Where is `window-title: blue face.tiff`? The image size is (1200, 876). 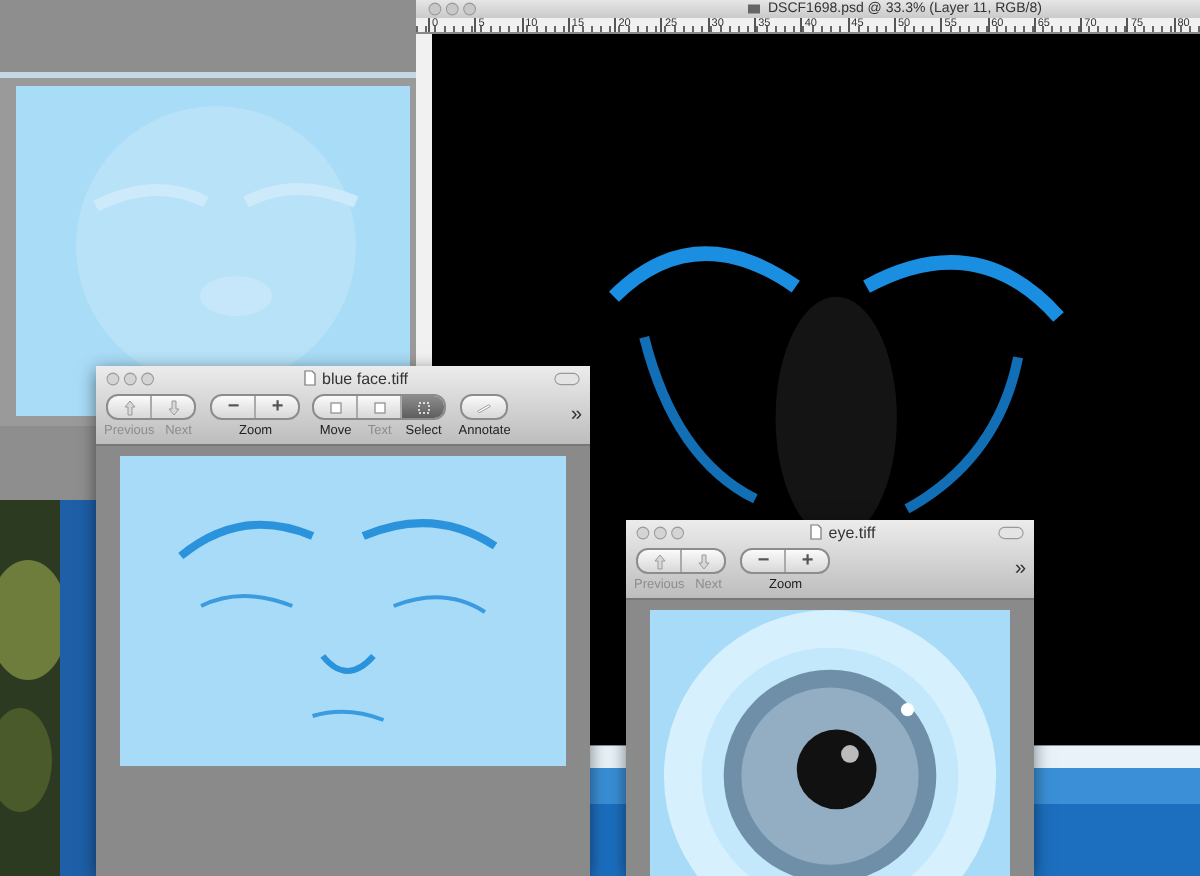
window-title: blue face.tiff is located at coordinates (365, 378).